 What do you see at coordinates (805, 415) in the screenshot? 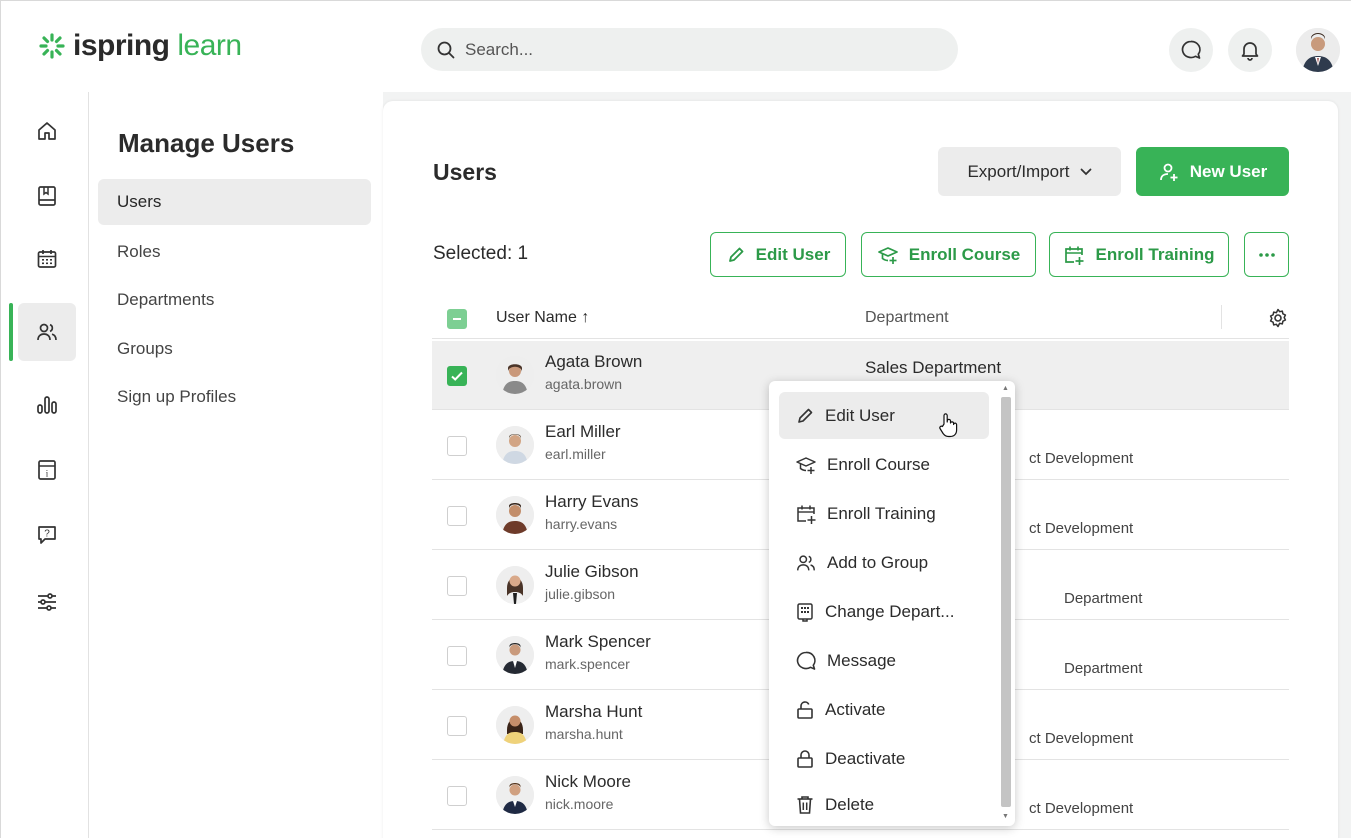
I see `pencil-icon` at bounding box center [805, 415].